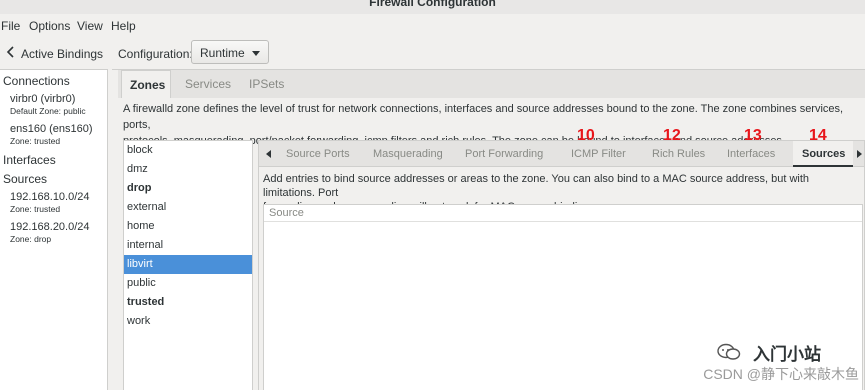  Describe the element at coordinates (90, 26) in the screenshot. I see `menu-view: View` at that location.